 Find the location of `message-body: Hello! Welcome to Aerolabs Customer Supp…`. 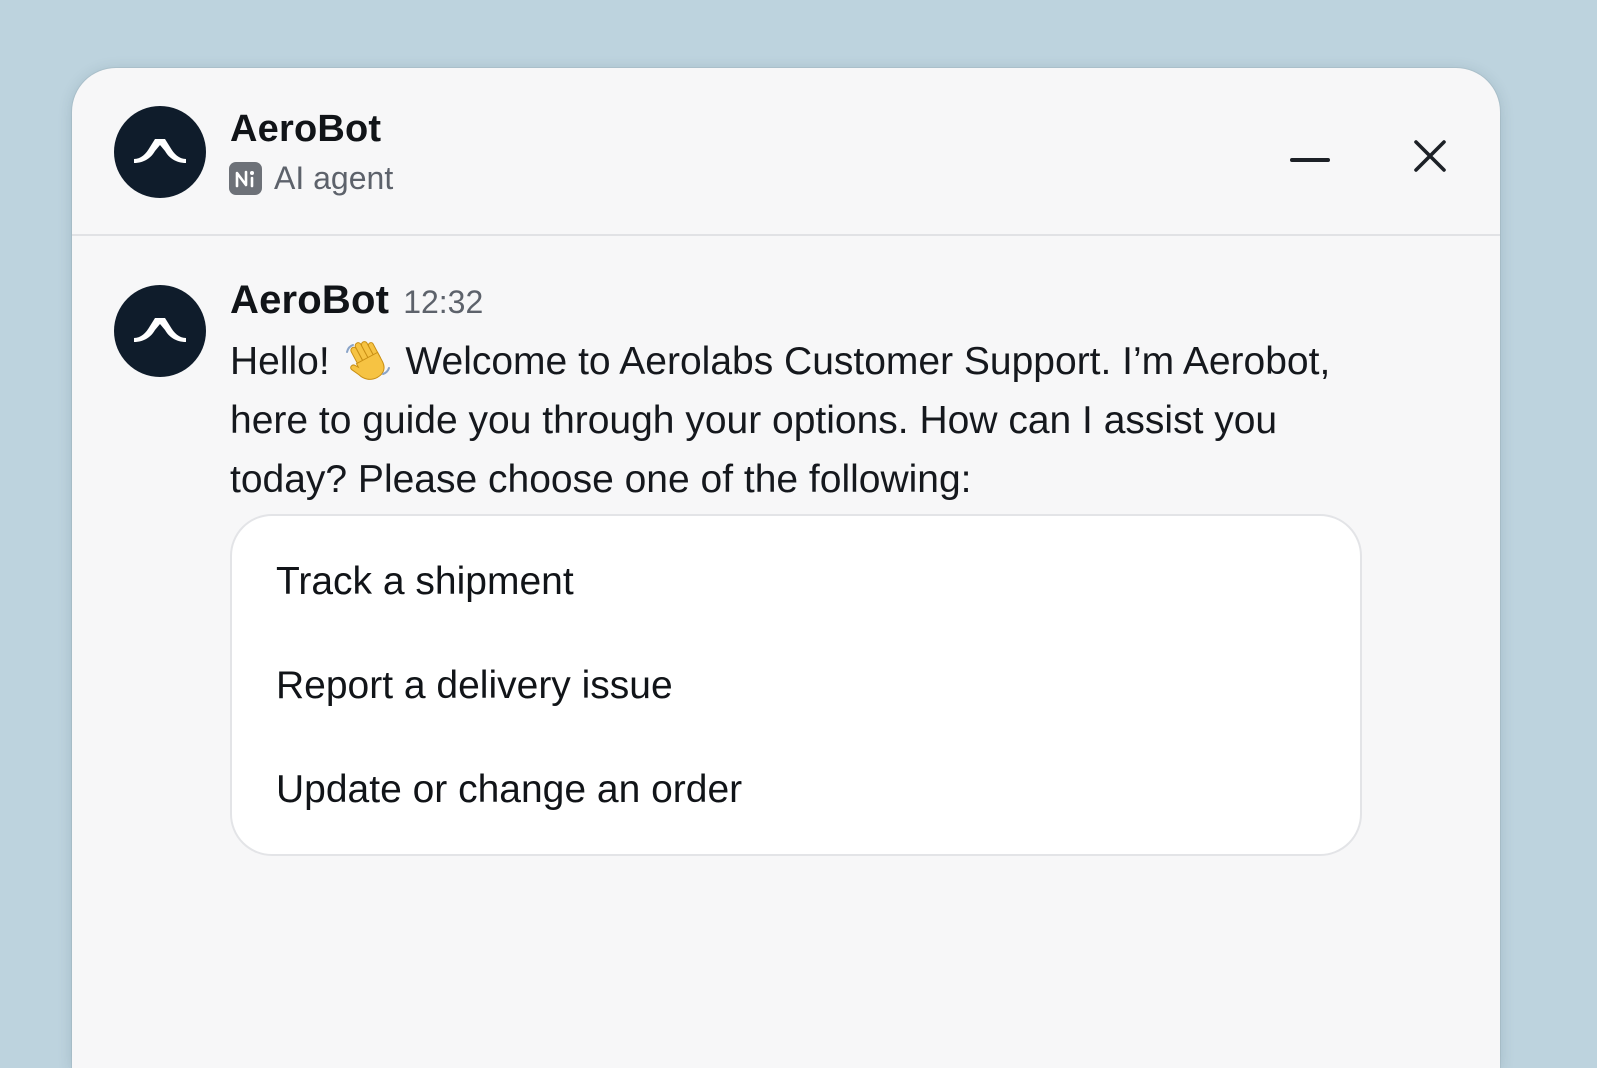

message-body: Hello! Welcome to Aerolabs Customer Supp… is located at coordinates (815, 420).